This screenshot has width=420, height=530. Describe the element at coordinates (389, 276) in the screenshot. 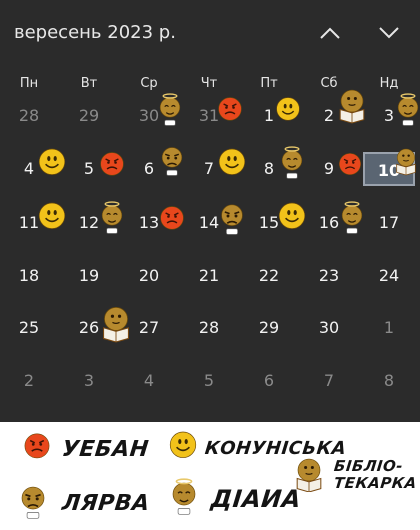

I see `calendar-day: 24` at that location.